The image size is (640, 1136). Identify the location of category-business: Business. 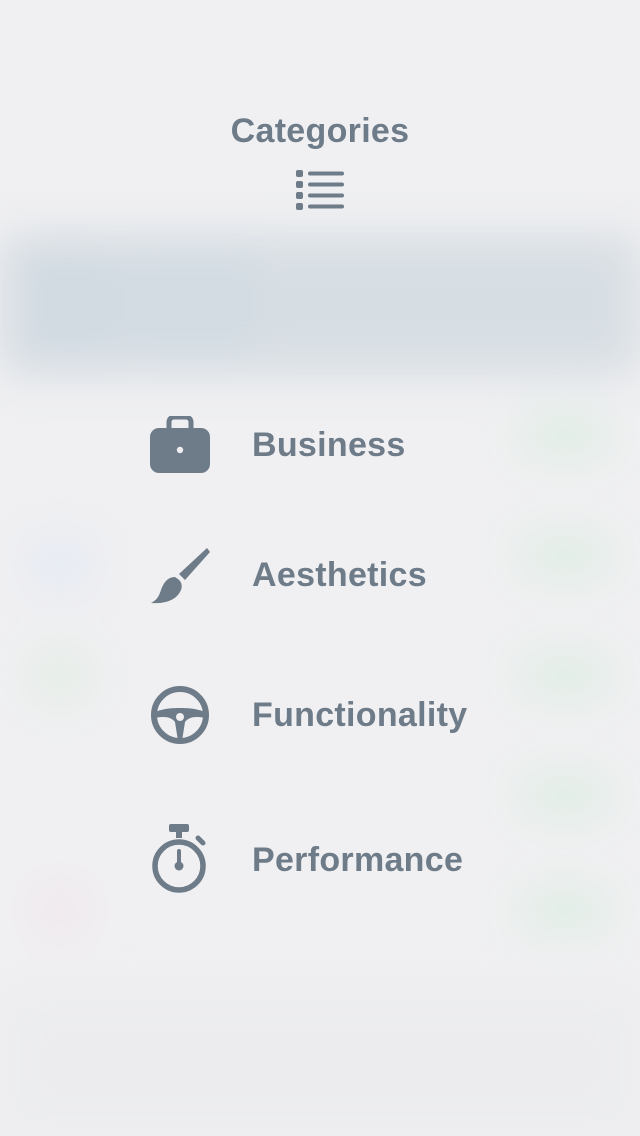
(338, 445).